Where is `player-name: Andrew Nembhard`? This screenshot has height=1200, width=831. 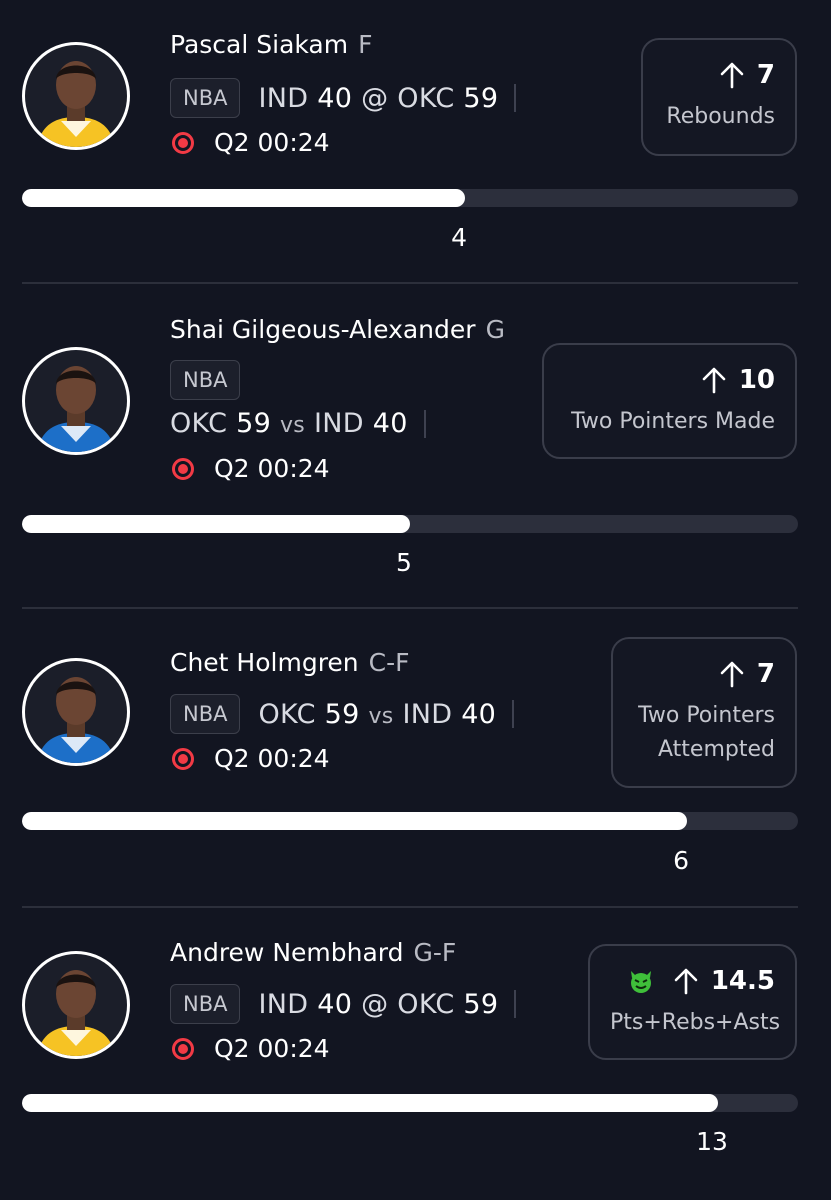
player-name: Andrew Nembhard is located at coordinates (287, 952).